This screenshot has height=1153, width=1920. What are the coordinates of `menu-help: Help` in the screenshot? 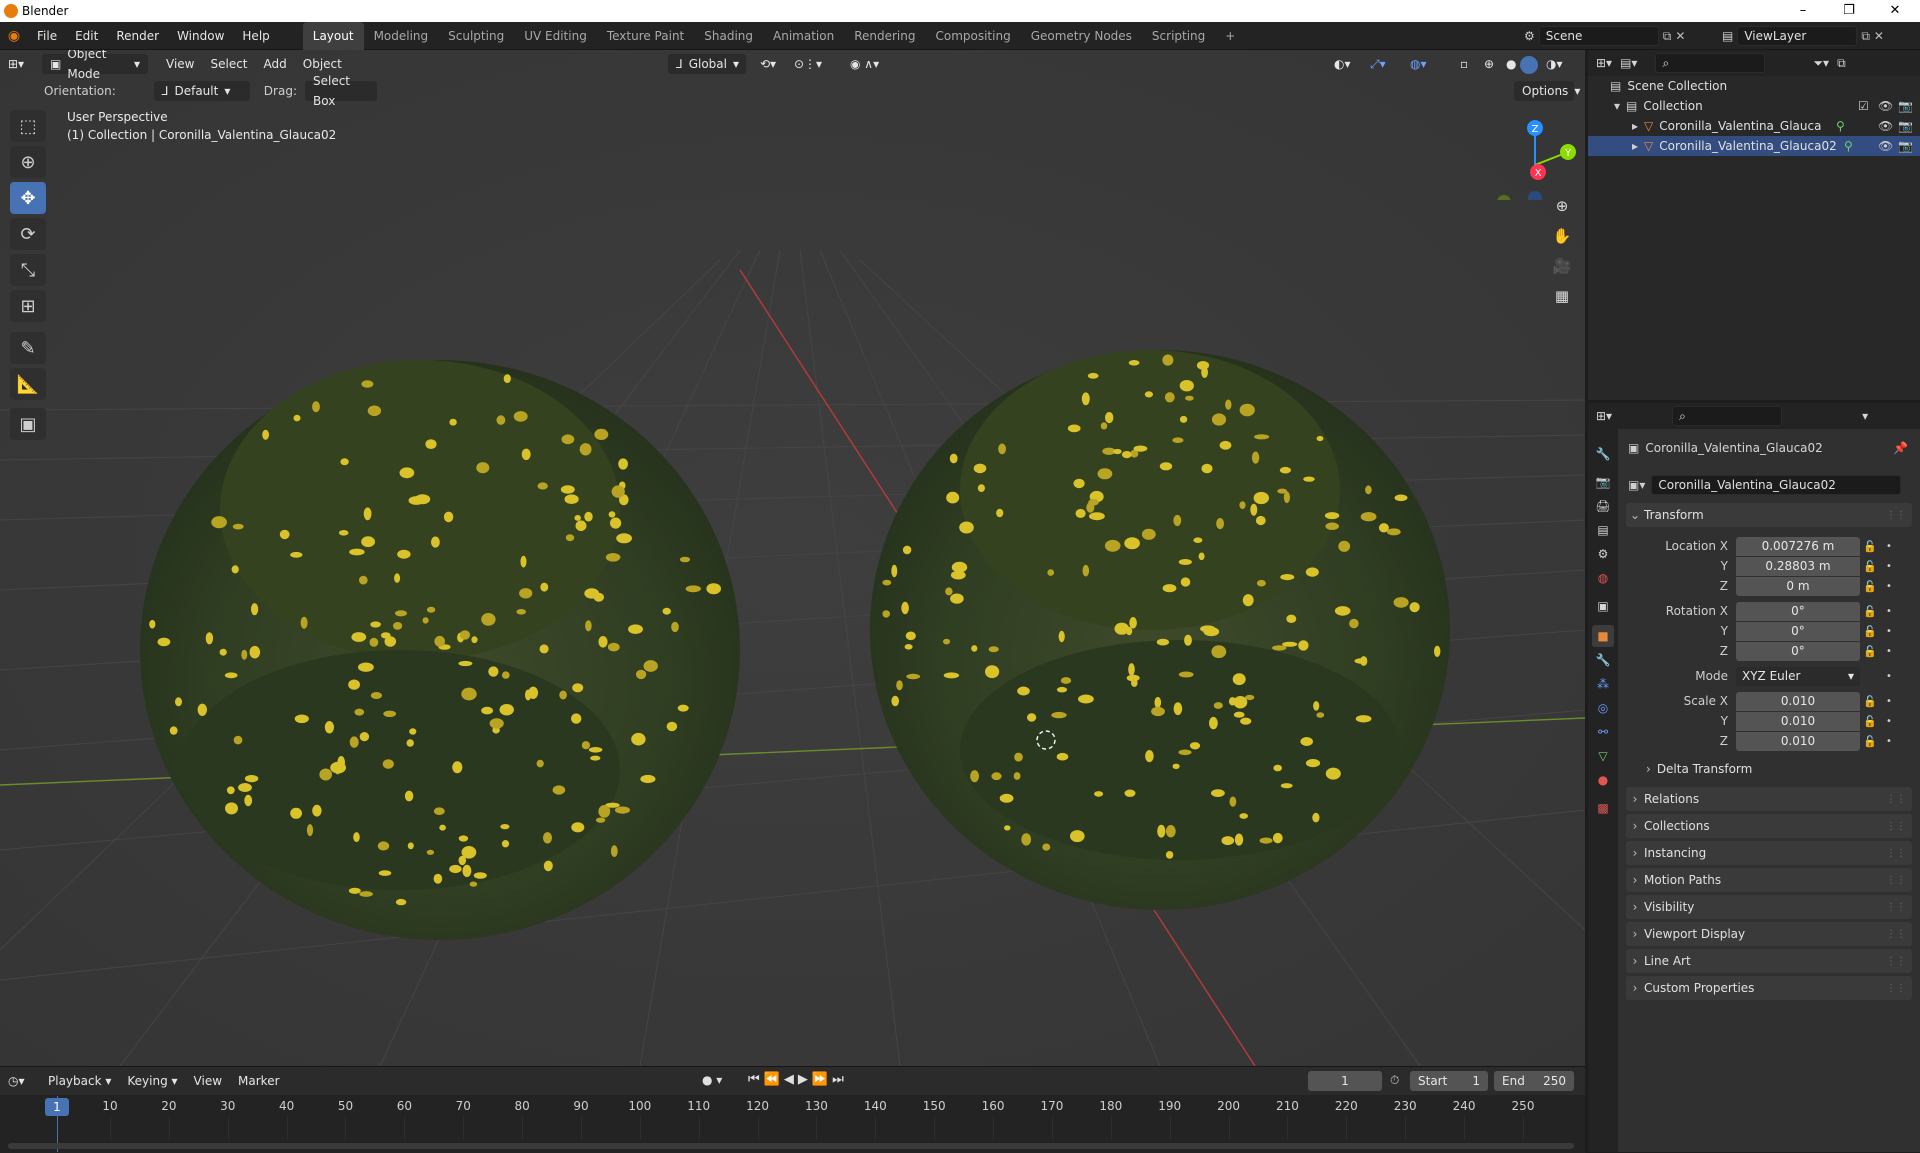 It's located at (255, 36).